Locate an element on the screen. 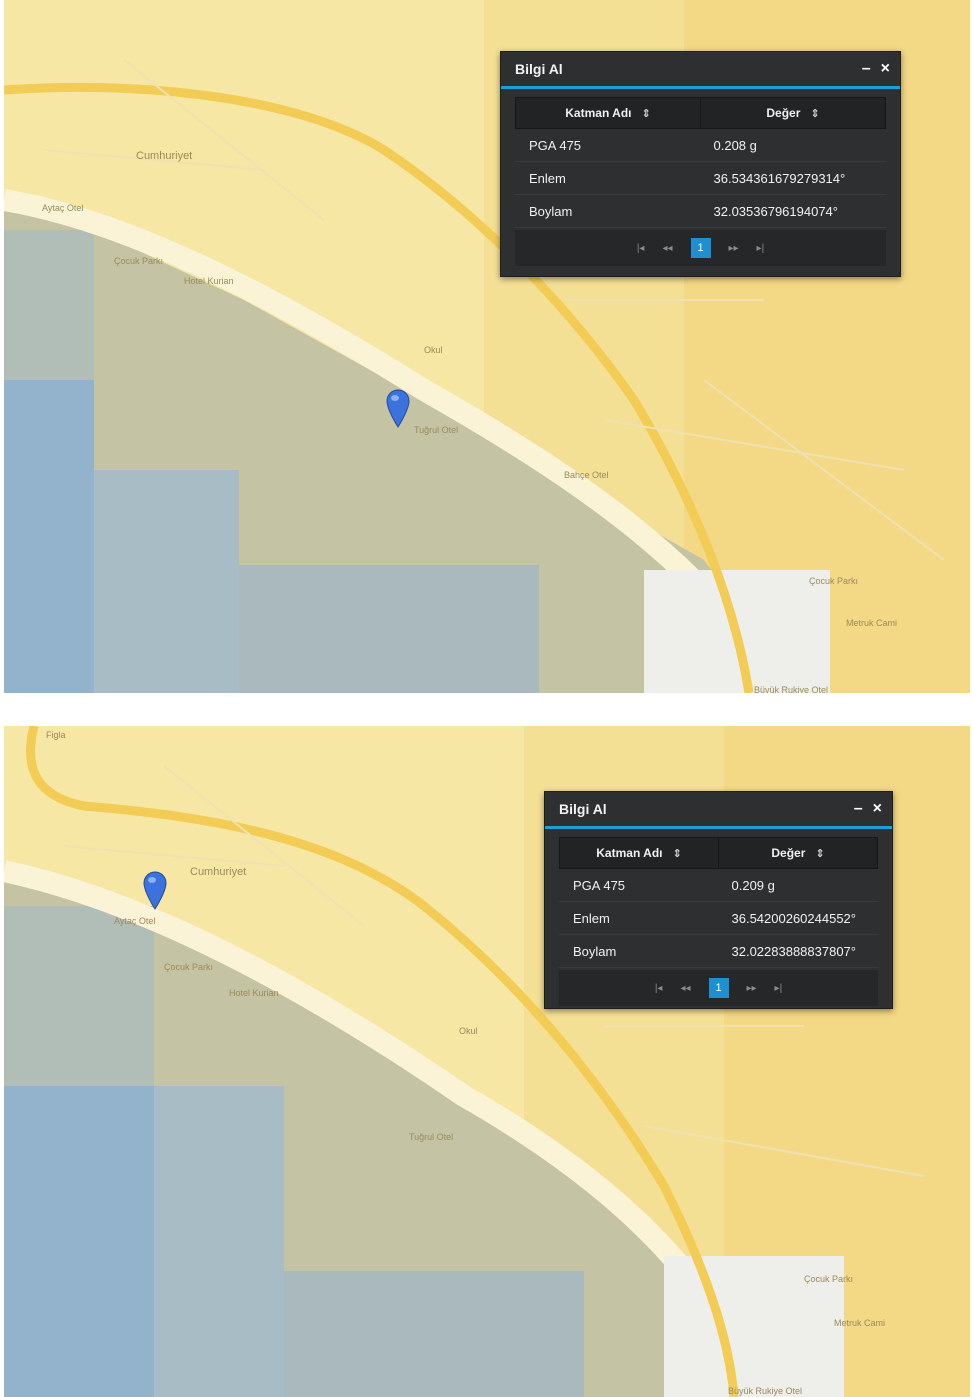  value-cell: 0.208 g is located at coordinates (735, 145).